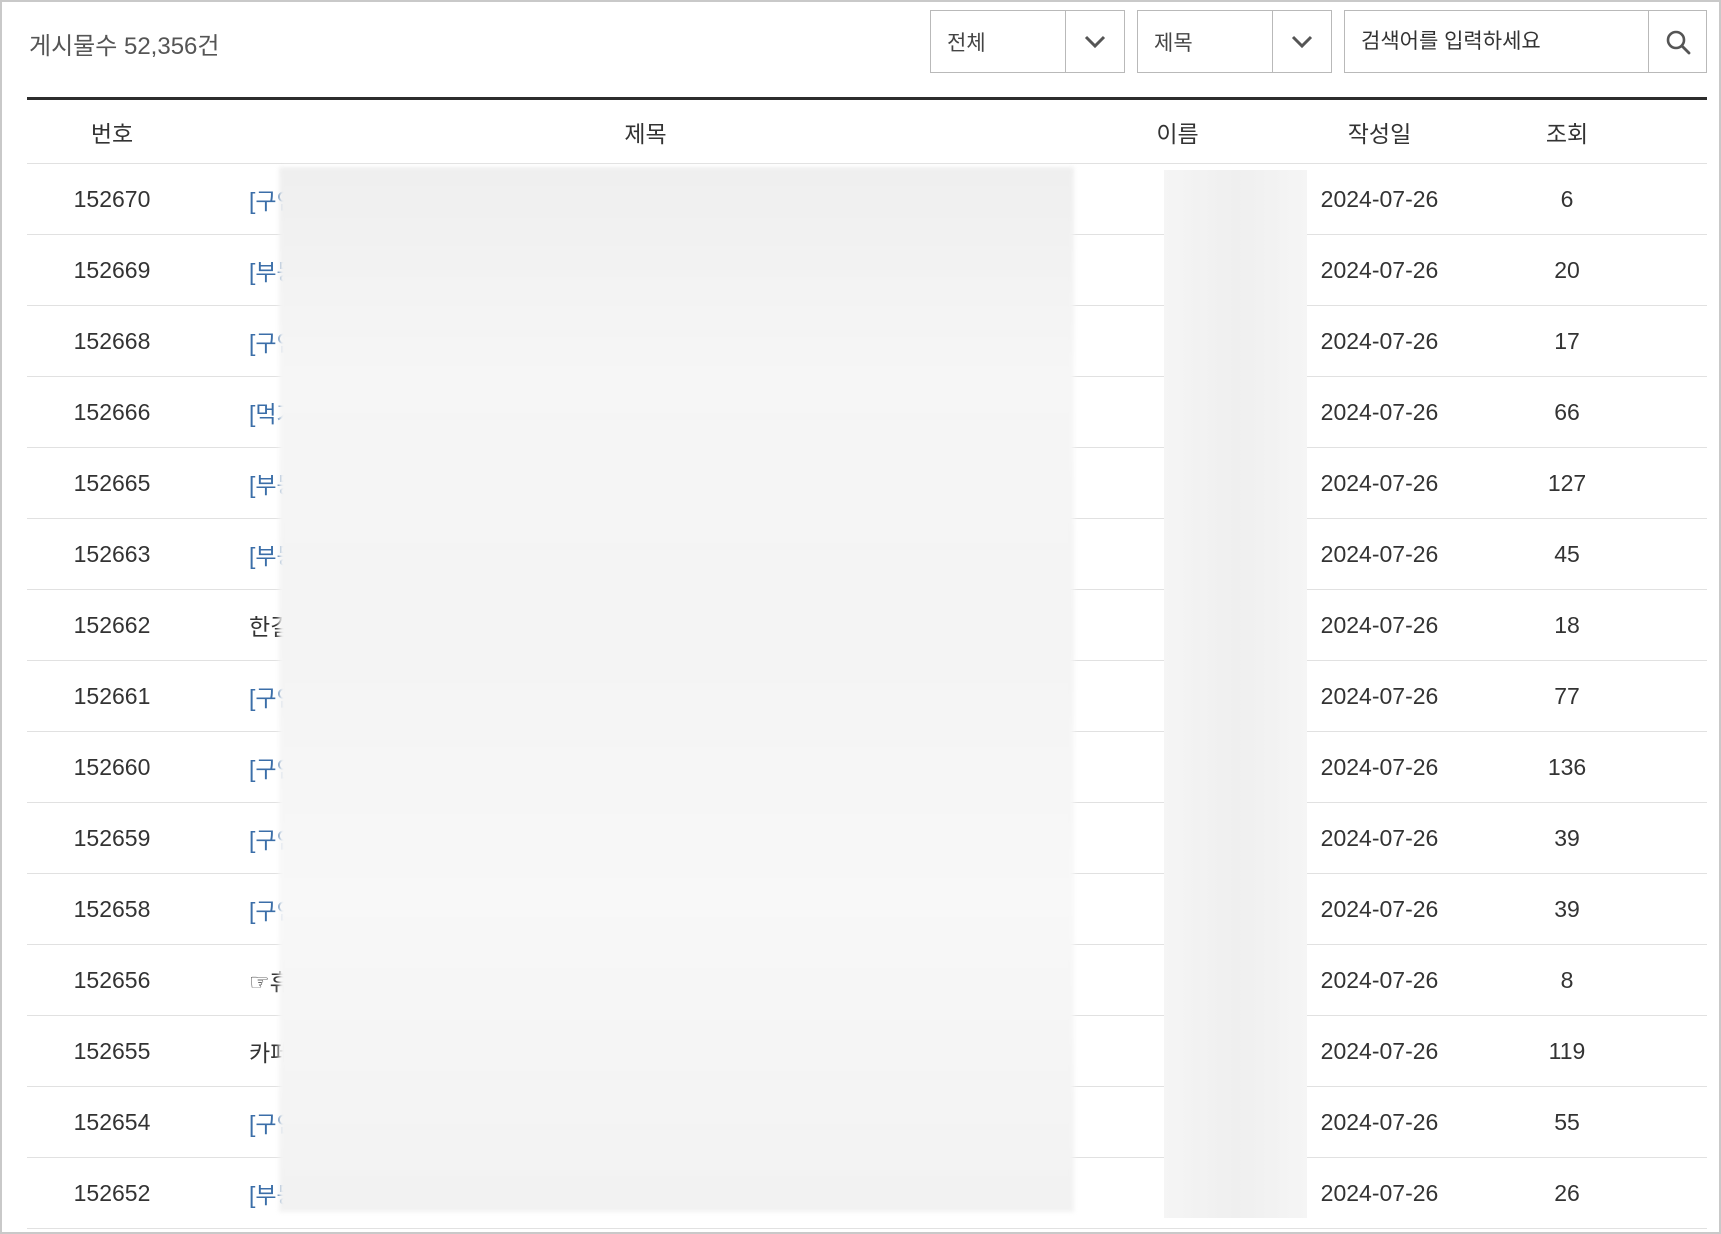 The width and height of the screenshot is (1721, 1234). I want to click on post-views: 6, so click(1567, 198).